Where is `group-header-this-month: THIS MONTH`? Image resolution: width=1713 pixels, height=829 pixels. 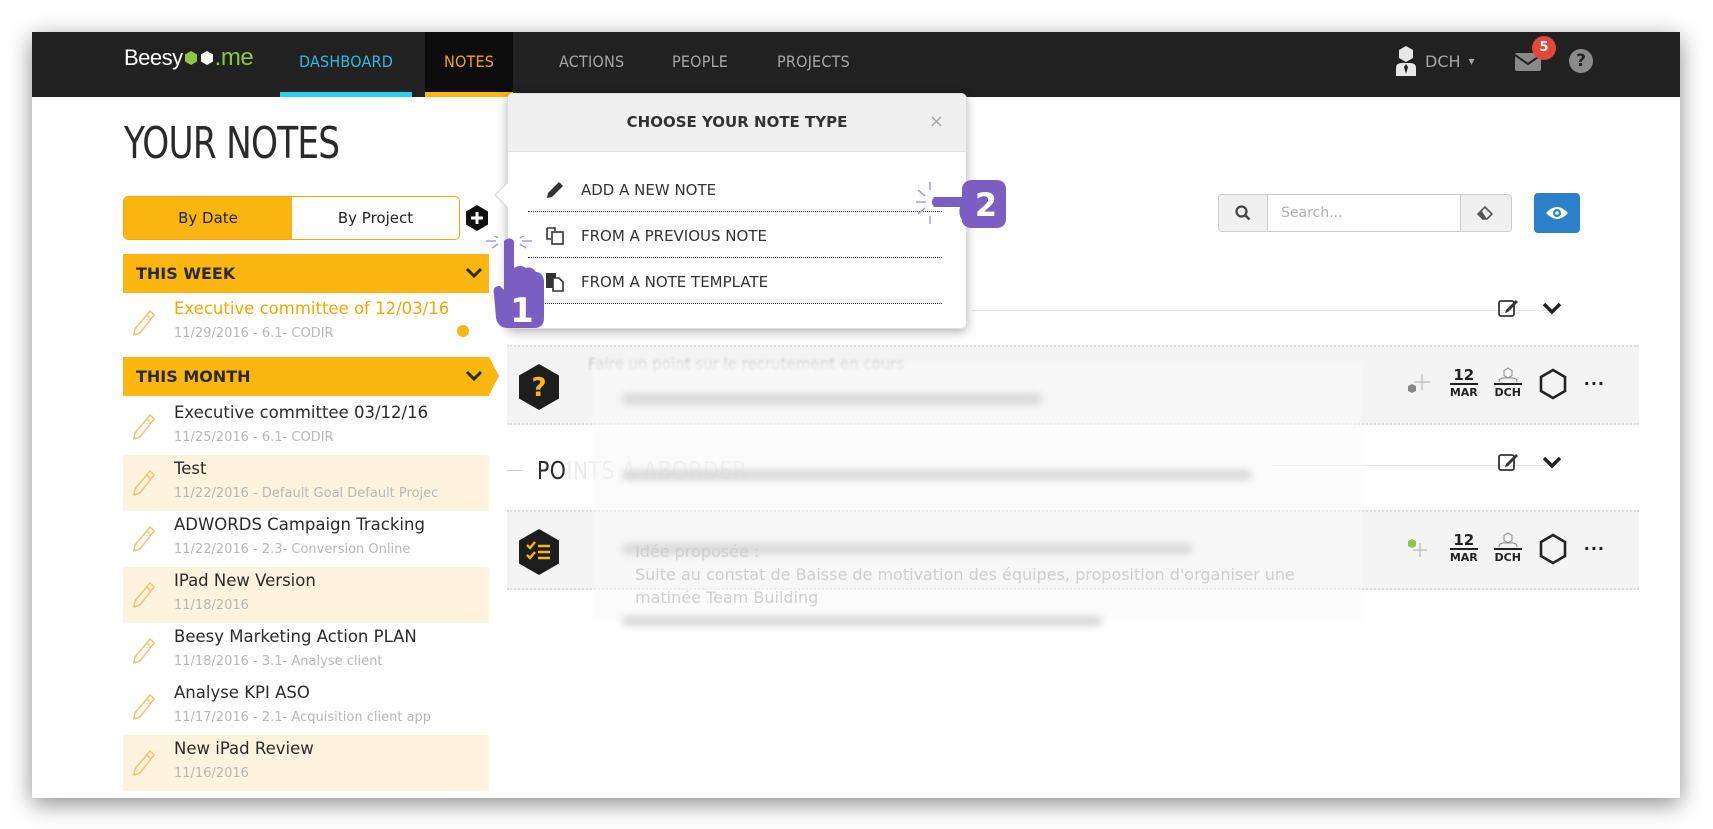
group-header-this-month: THIS MONTH is located at coordinates (311, 376).